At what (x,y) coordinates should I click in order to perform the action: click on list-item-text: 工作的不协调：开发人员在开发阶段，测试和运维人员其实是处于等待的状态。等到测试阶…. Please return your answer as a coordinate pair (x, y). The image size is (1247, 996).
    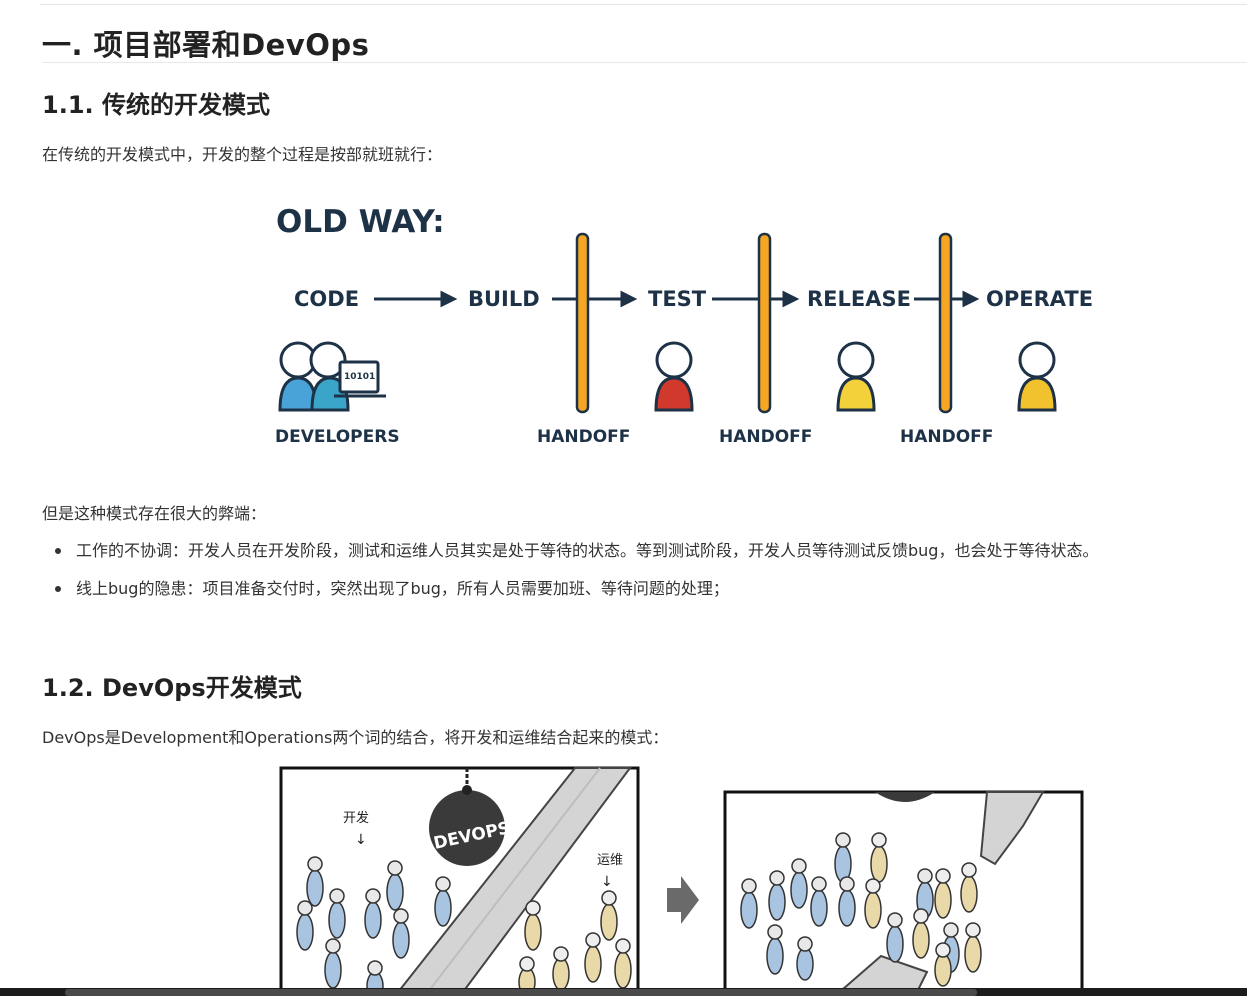
    Looking at the image, I should click on (587, 550).